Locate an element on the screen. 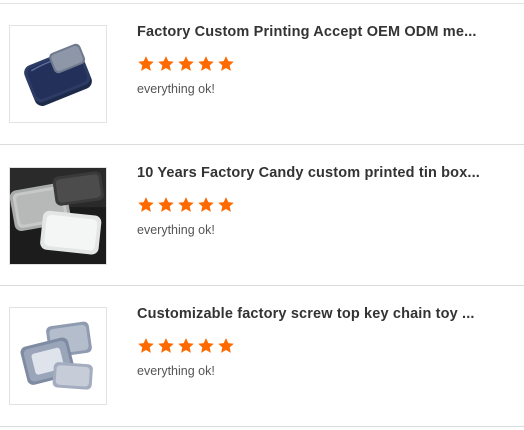 The image size is (524, 430). navy-tin-box-image is located at coordinates (58, 74).